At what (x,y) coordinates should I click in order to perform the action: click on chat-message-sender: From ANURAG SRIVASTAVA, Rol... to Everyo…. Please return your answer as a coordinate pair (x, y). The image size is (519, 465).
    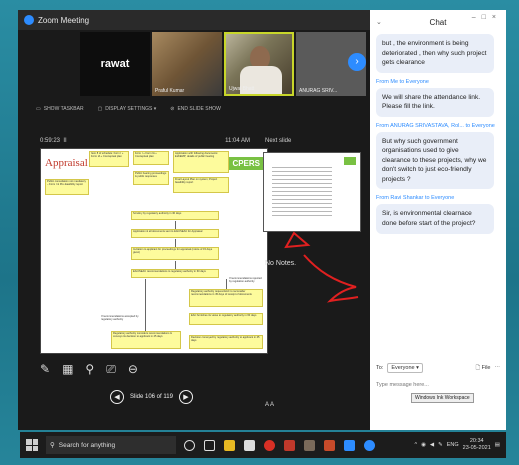
    Looking at the image, I should click on (435, 125).